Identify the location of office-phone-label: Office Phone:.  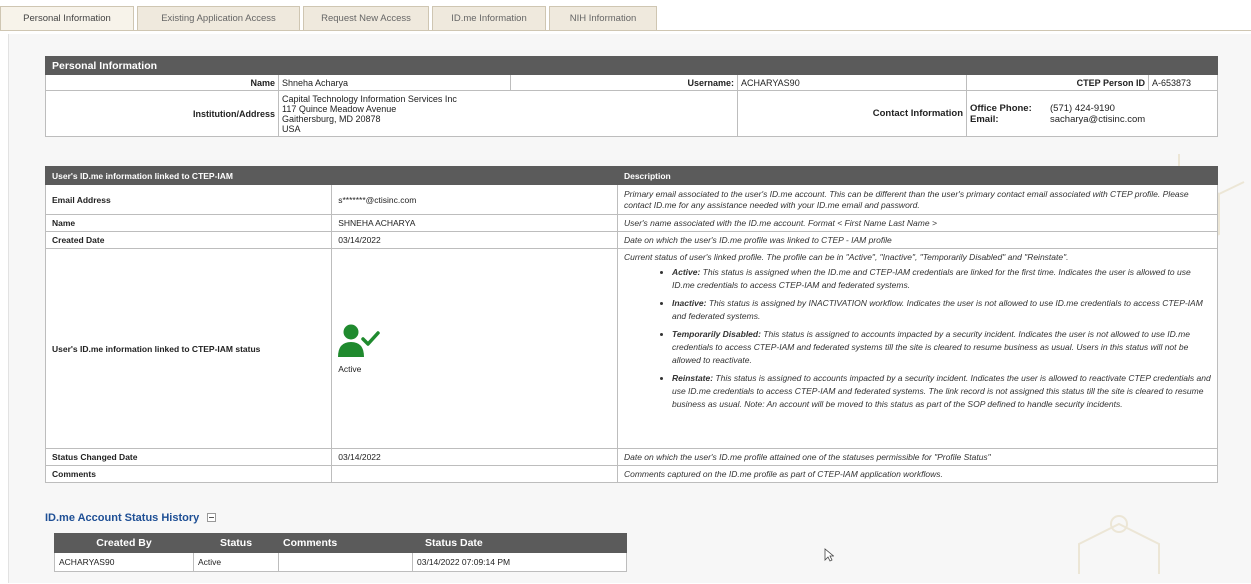
(1001, 108).